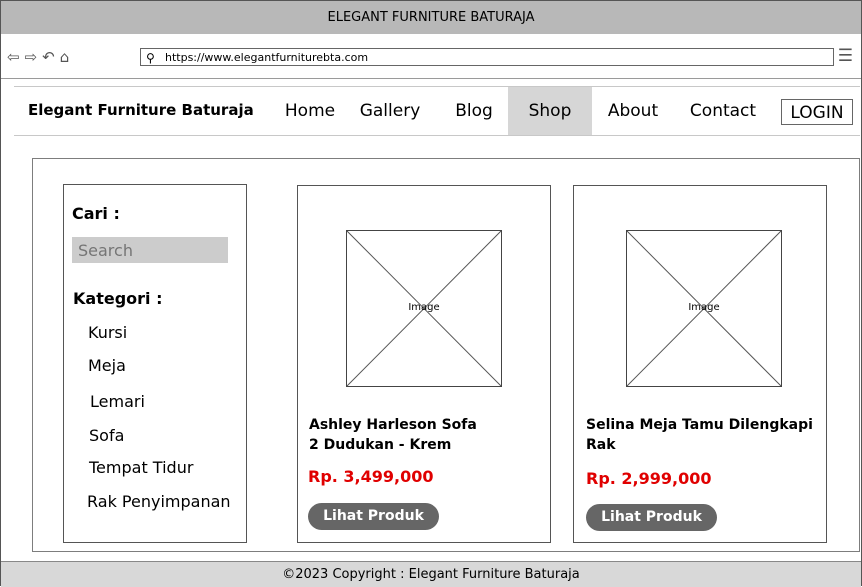 The image size is (862, 587). I want to click on nav-home: Home, so click(310, 111).